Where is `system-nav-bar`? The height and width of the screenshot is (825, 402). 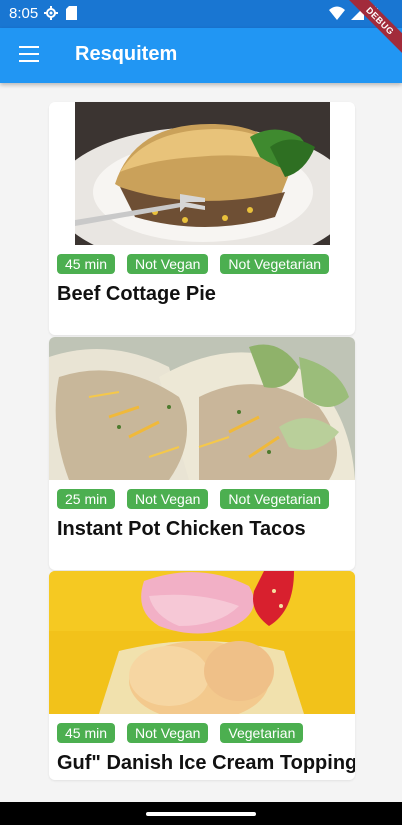
system-nav-bar is located at coordinates (201, 813).